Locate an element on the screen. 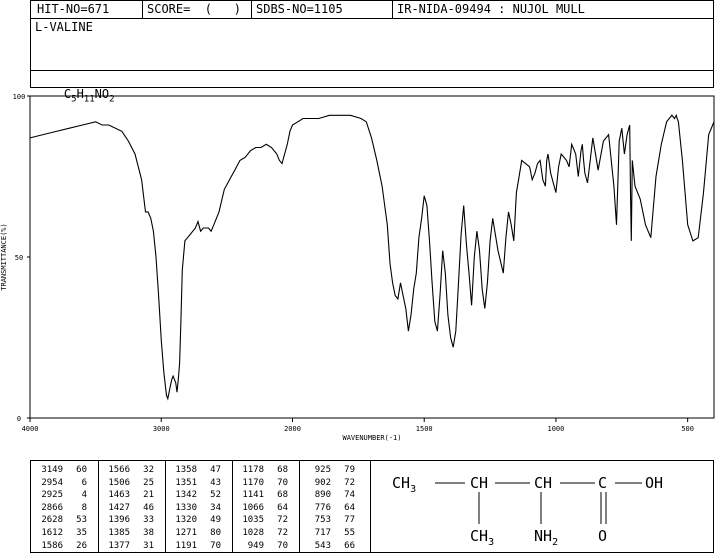 This screenshot has width=715, height=553. peak-wavenumber: 1178 is located at coordinates (253, 470).